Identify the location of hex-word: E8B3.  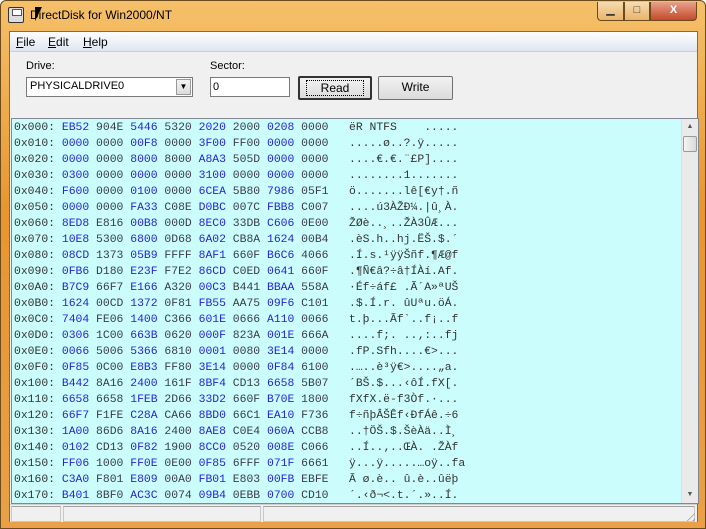
(143, 368).